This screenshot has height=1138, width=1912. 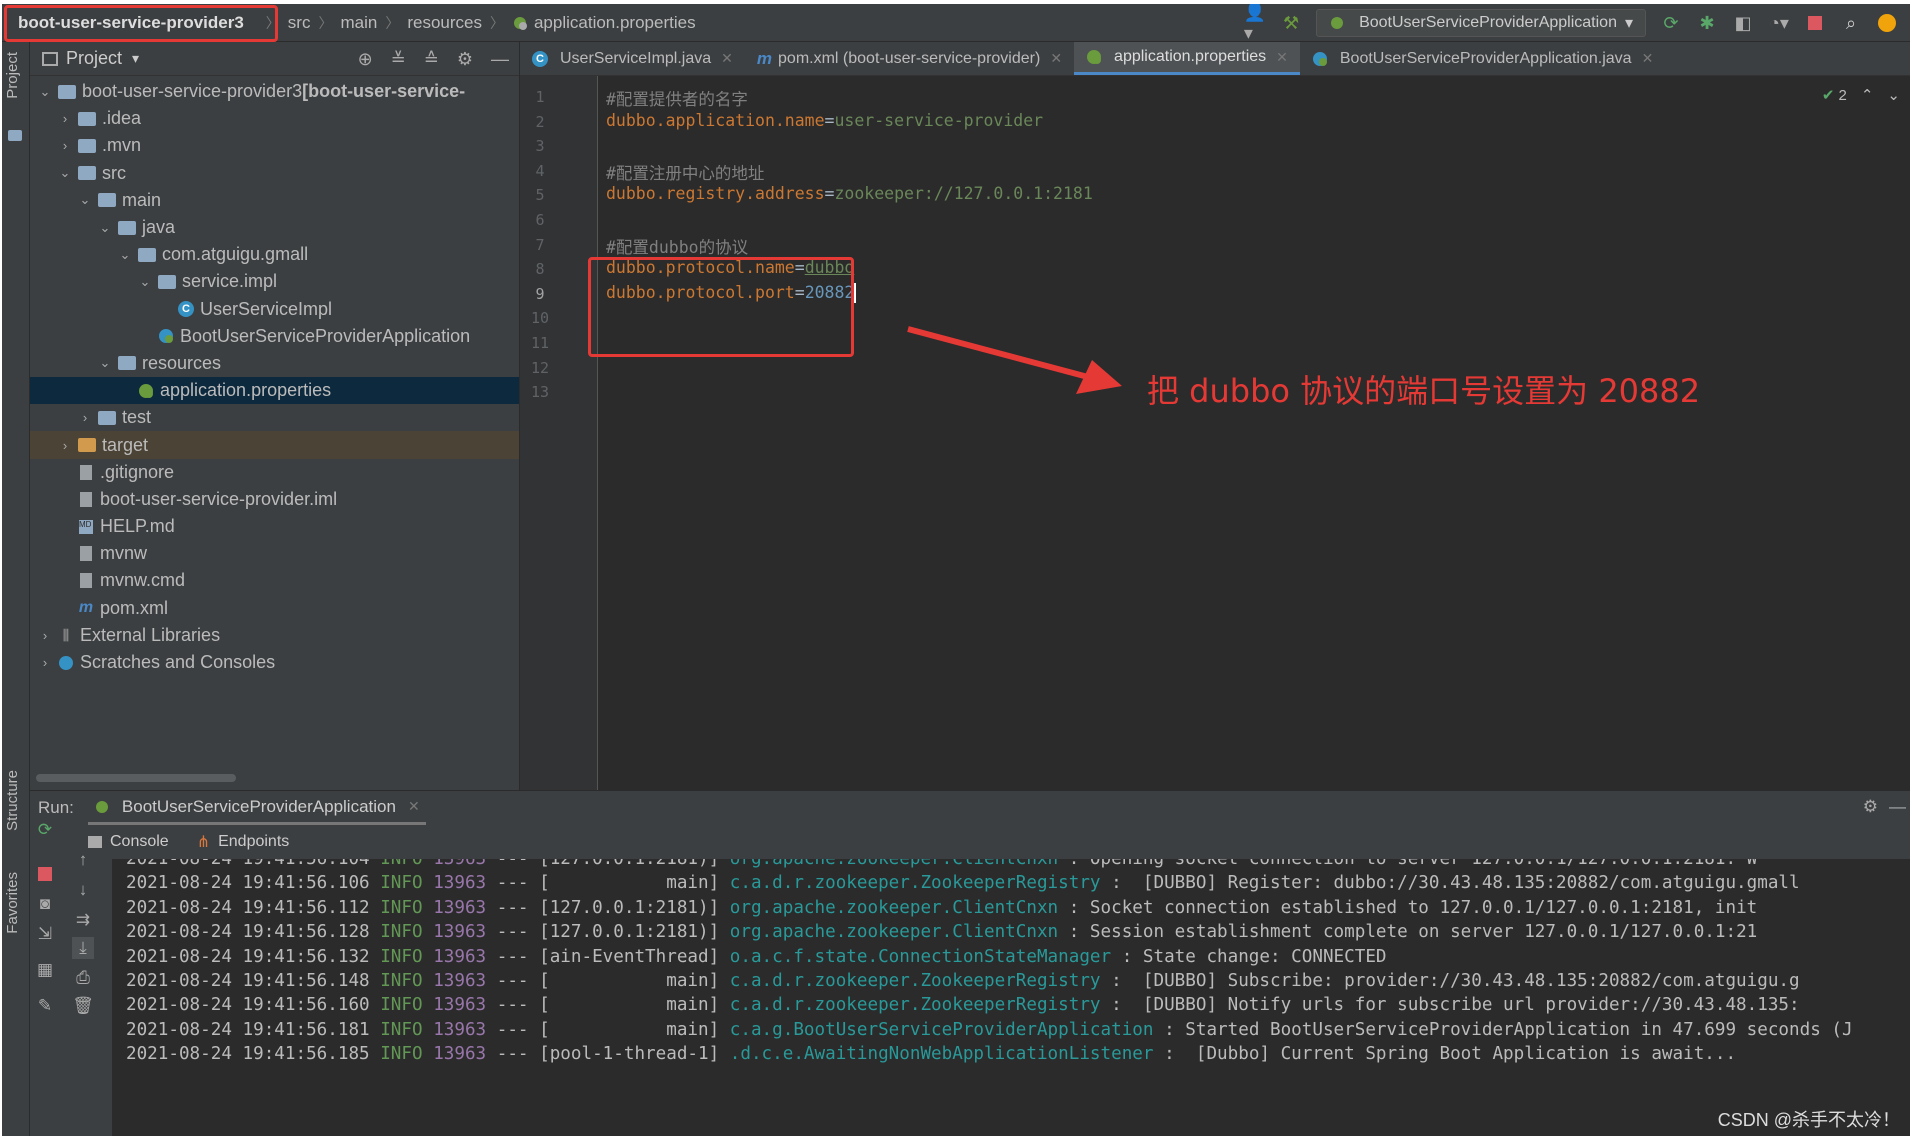 What do you see at coordinates (274, 336) in the screenshot?
I see `tree-item: BootUserServiceProviderApplication` at bounding box center [274, 336].